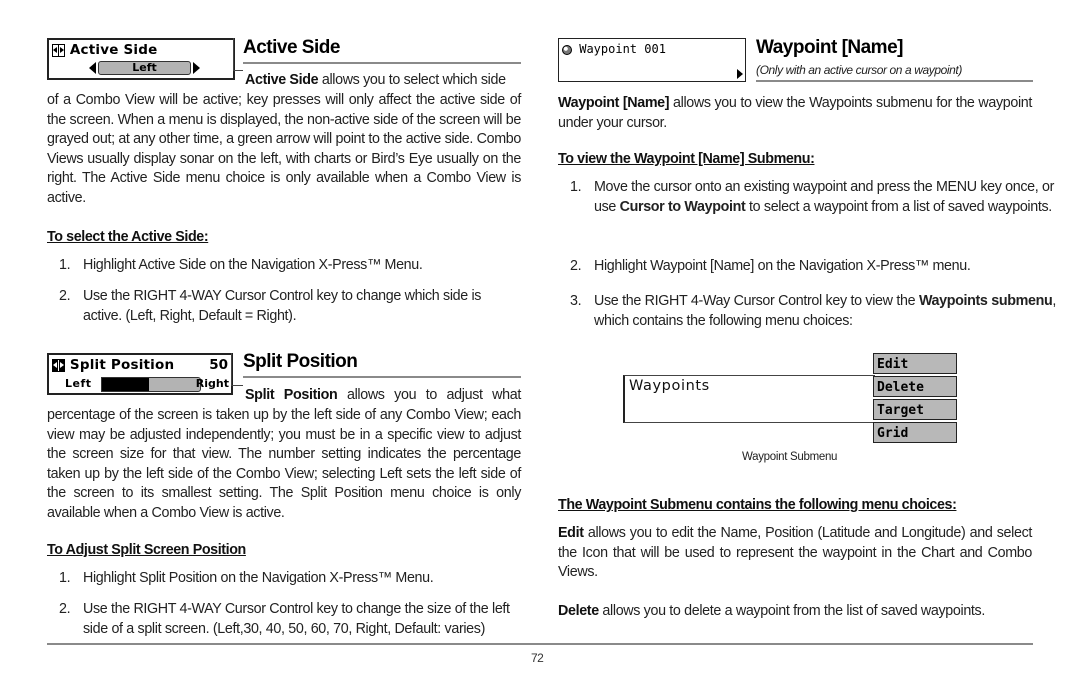  Describe the element at coordinates (578, 611) in the screenshot. I see `term-bold: Delete` at that location.